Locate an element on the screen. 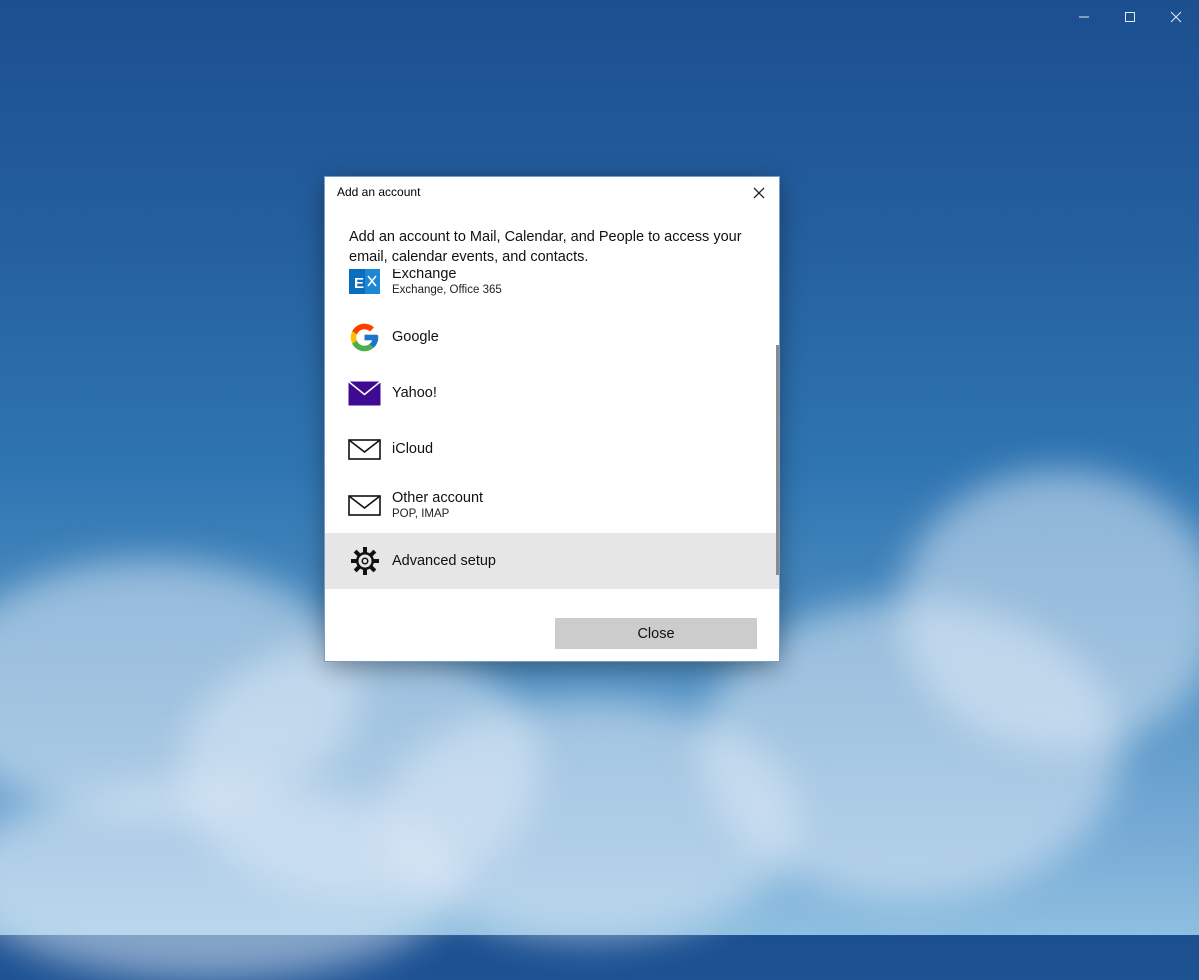 This screenshot has height=980, width=1199. account-name: iCloud is located at coordinates (413, 449).